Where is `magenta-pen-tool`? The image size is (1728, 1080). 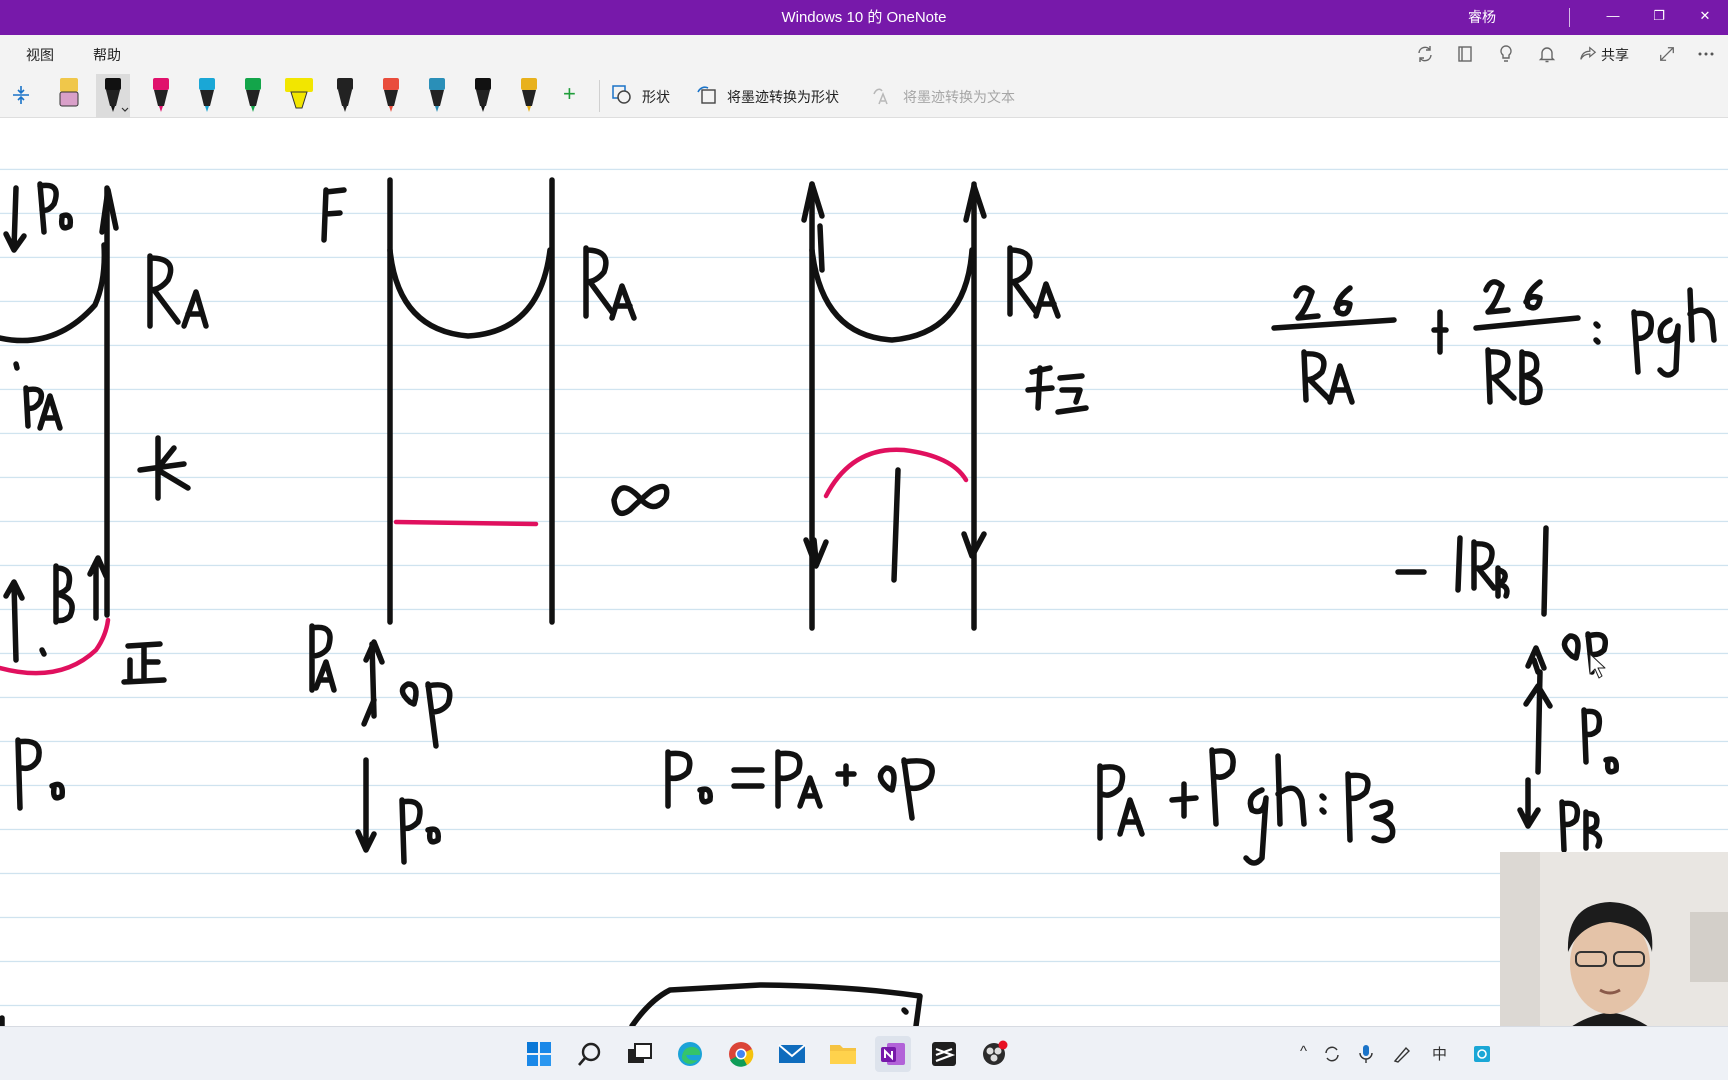
magenta-pen-tool is located at coordinates (161, 96).